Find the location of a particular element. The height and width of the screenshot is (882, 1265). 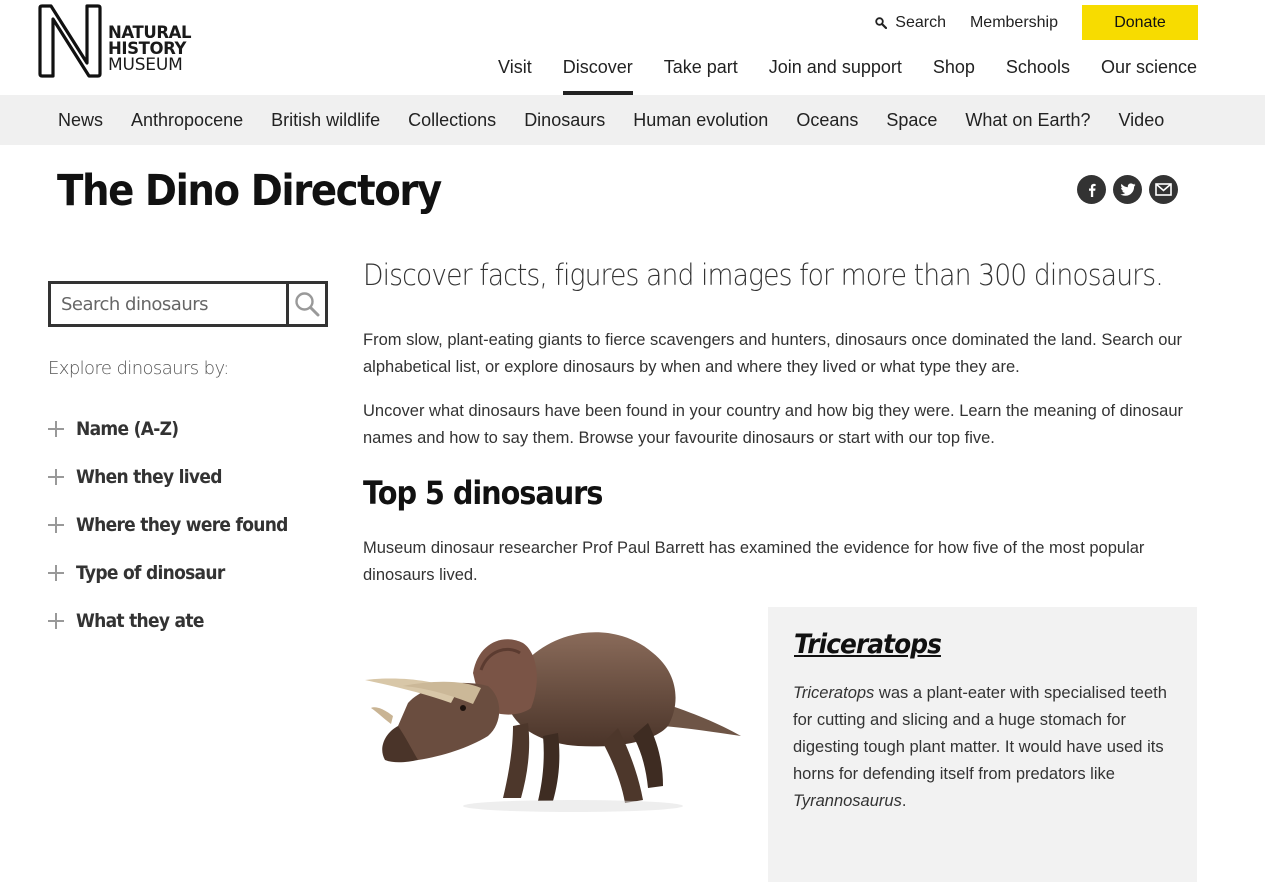

sub-nav-what-on-earth: What on Earth? is located at coordinates (1027, 120).